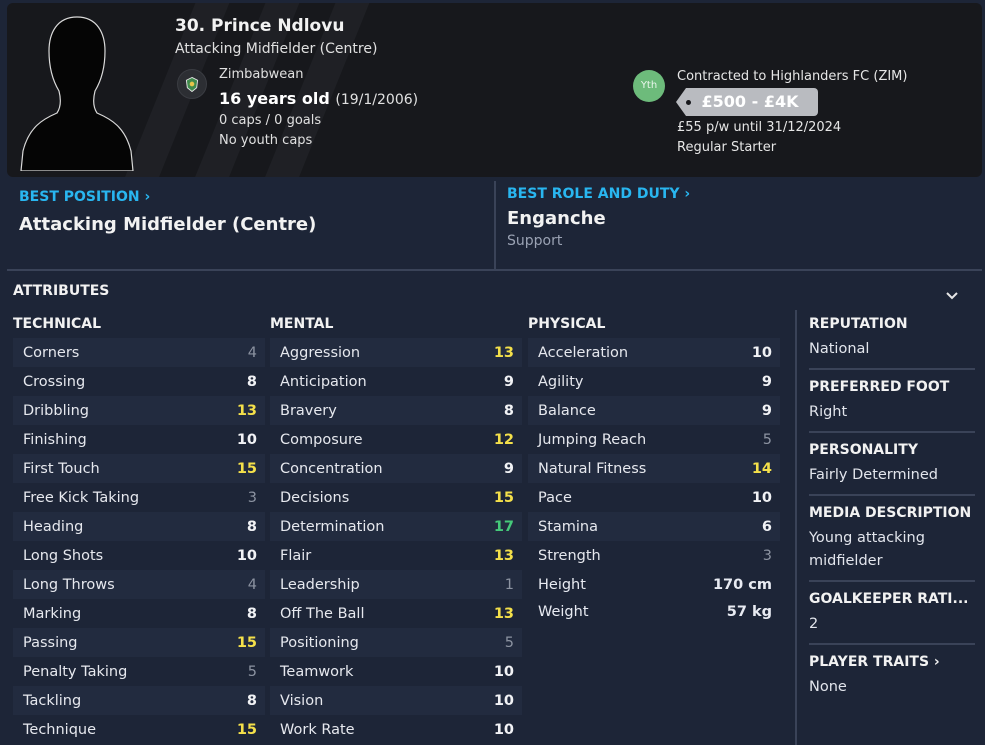 The width and height of the screenshot is (985, 745). Describe the element at coordinates (139, 381) in the screenshot. I see `attribute-row: Crossing 8` at that location.